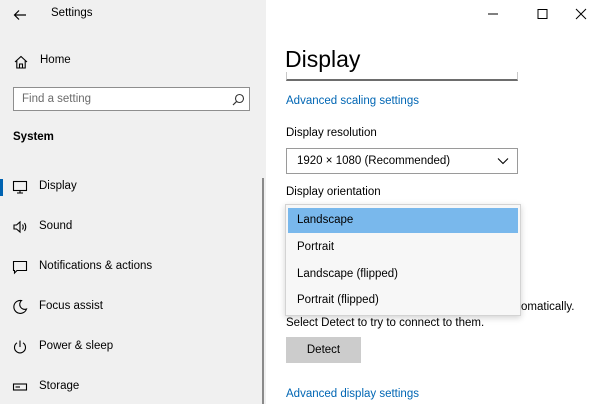 This screenshot has height=404, width=600. I want to click on resolution-value: 1920 × 1080 (Recommended), so click(374, 161).